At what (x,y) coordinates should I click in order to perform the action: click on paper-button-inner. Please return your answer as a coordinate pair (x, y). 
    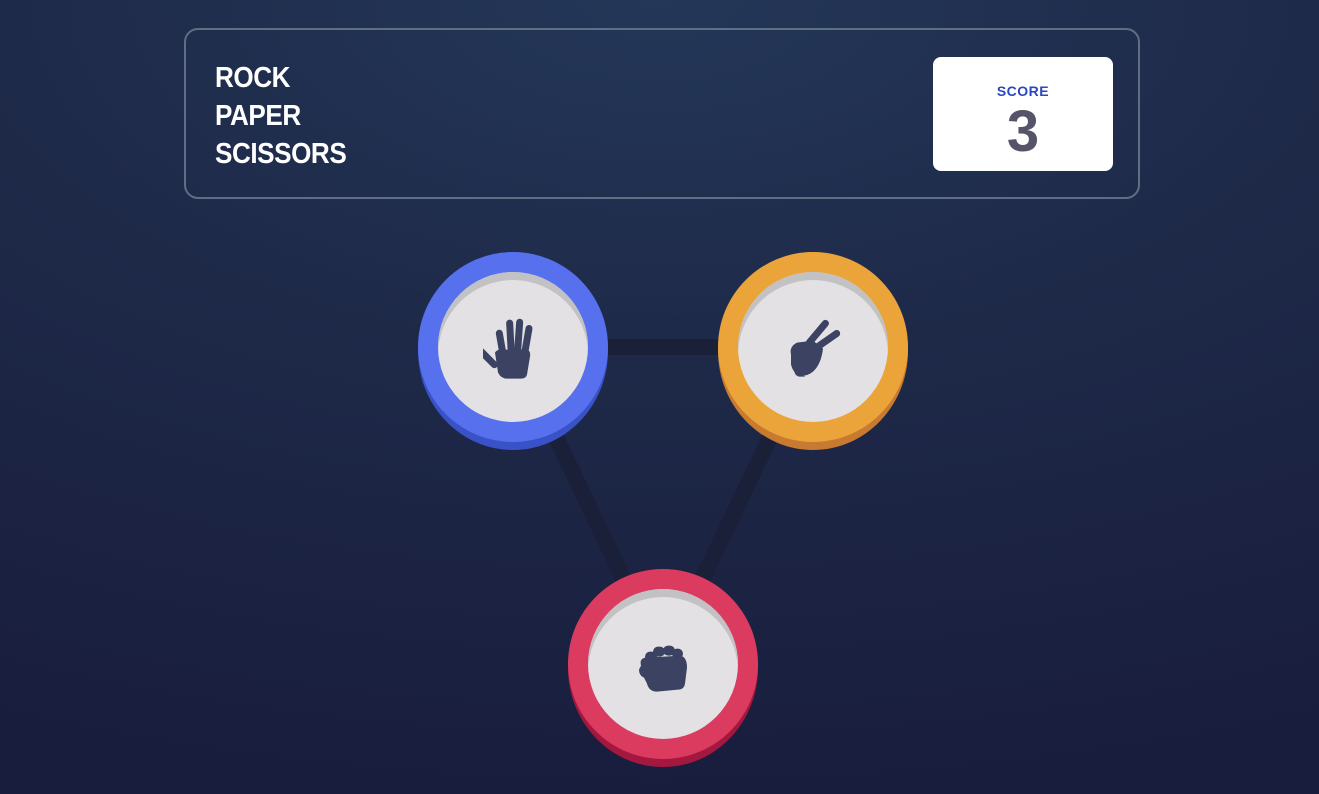
    Looking at the image, I should click on (513, 347).